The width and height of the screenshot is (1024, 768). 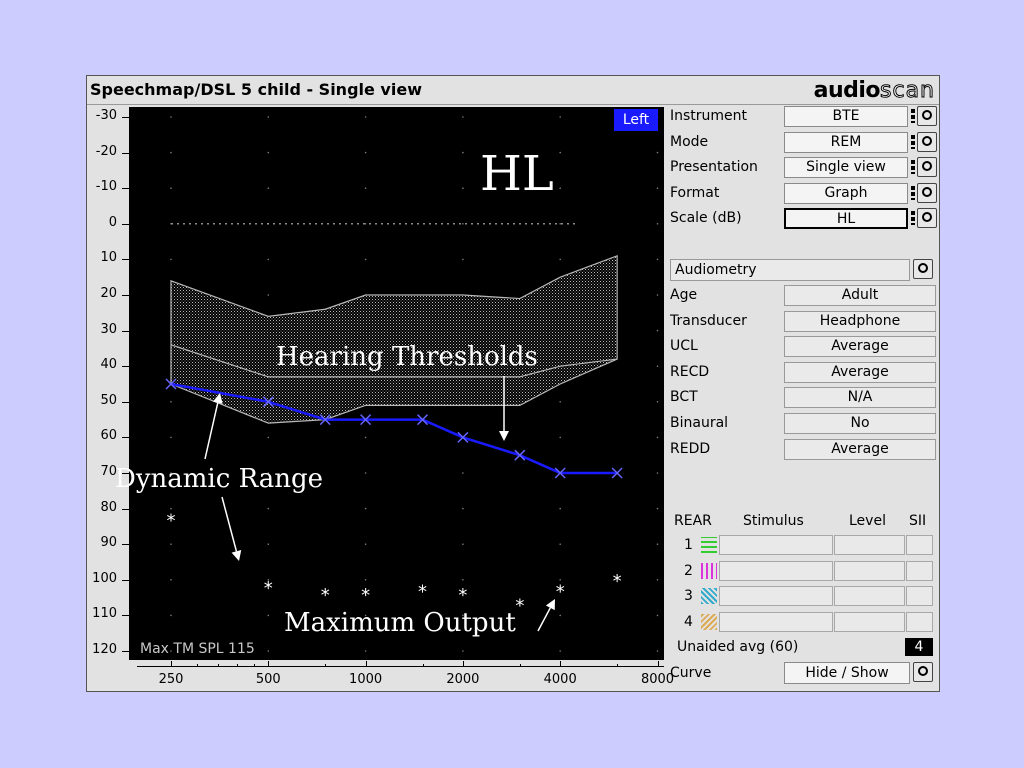 What do you see at coordinates (860, 423) in the screenshot?
I see `audiometry-value: No` at bounding box center [860, 423].